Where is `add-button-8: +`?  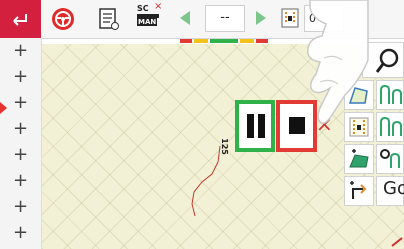
add-button-8: + is located at coordinates (20, 233).